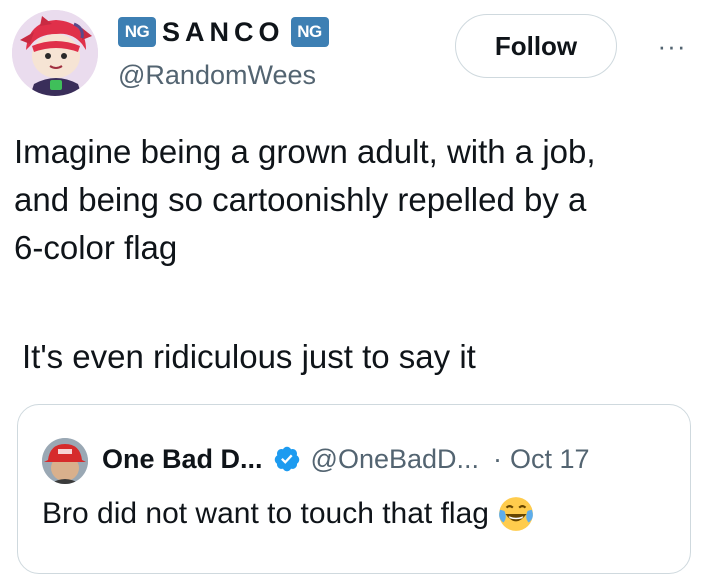  I want to click on more-options-icon: ···, so click(672, 46).